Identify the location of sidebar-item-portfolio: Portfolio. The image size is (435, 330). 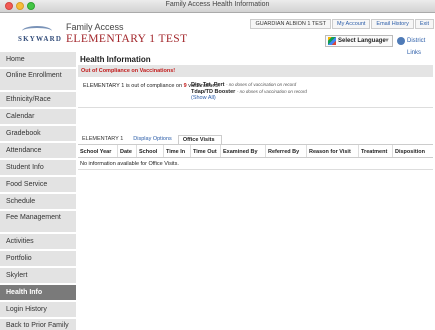
(38, 259).